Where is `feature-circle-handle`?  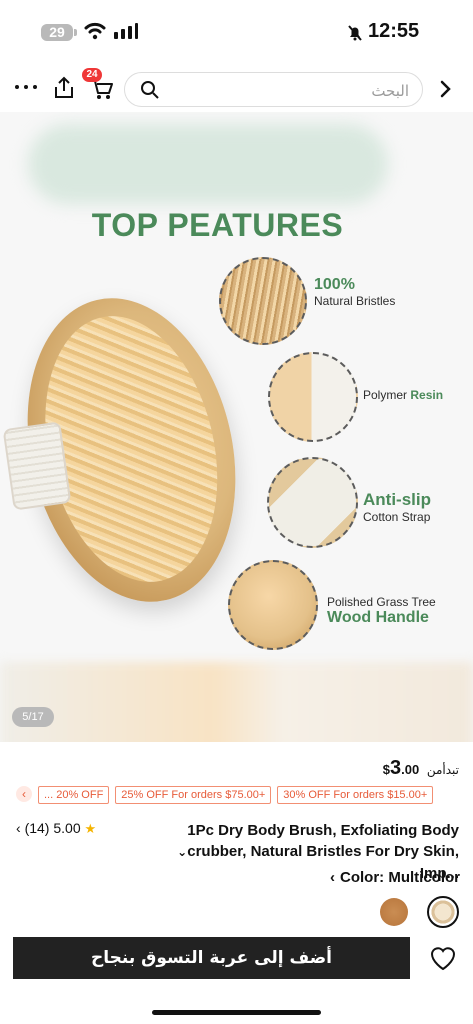 feature-circle-handle is located at coordinates (273, 605).